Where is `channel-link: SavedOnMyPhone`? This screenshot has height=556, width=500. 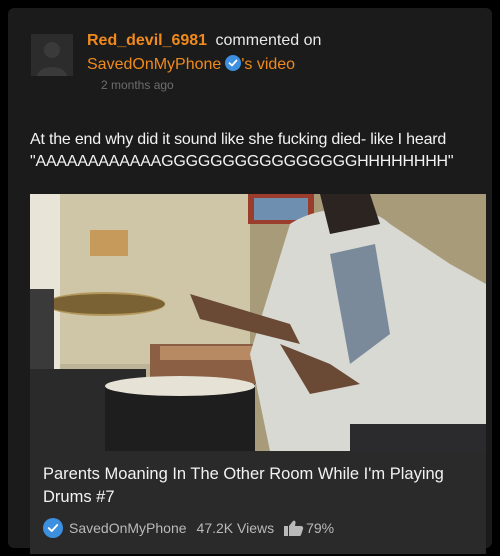 channel-link: SavedOnMyPhone is located at coordinates (154, 64).